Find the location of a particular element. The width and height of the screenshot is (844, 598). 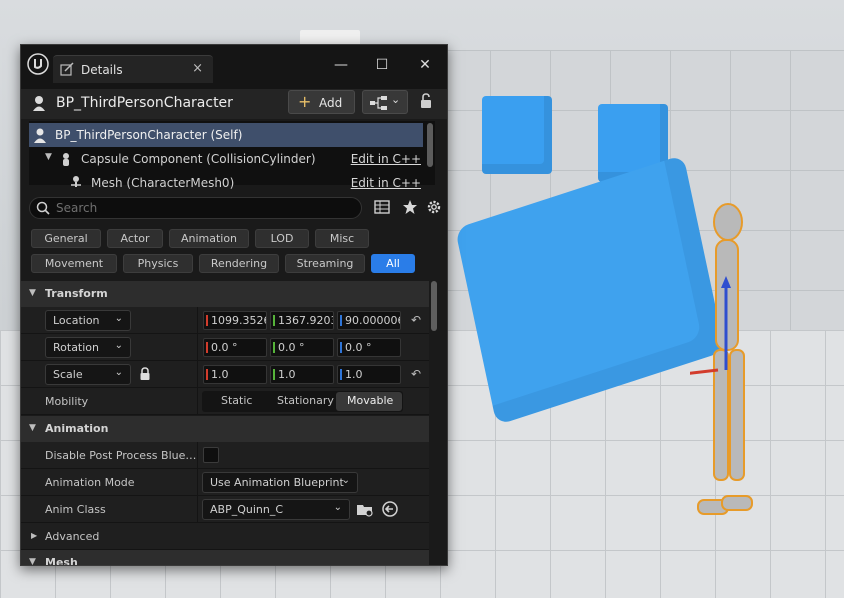

rotation-z-field: 0.0 ° is located at coordinates (369, 347).